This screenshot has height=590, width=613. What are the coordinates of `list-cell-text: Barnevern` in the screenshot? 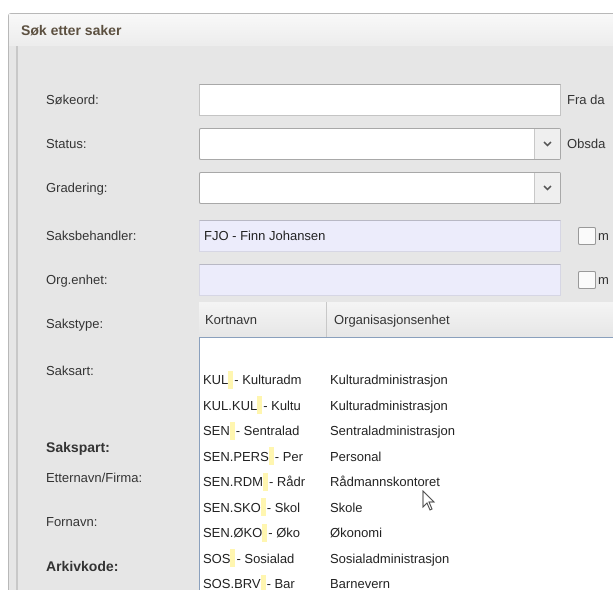 It's located at (360, 582).